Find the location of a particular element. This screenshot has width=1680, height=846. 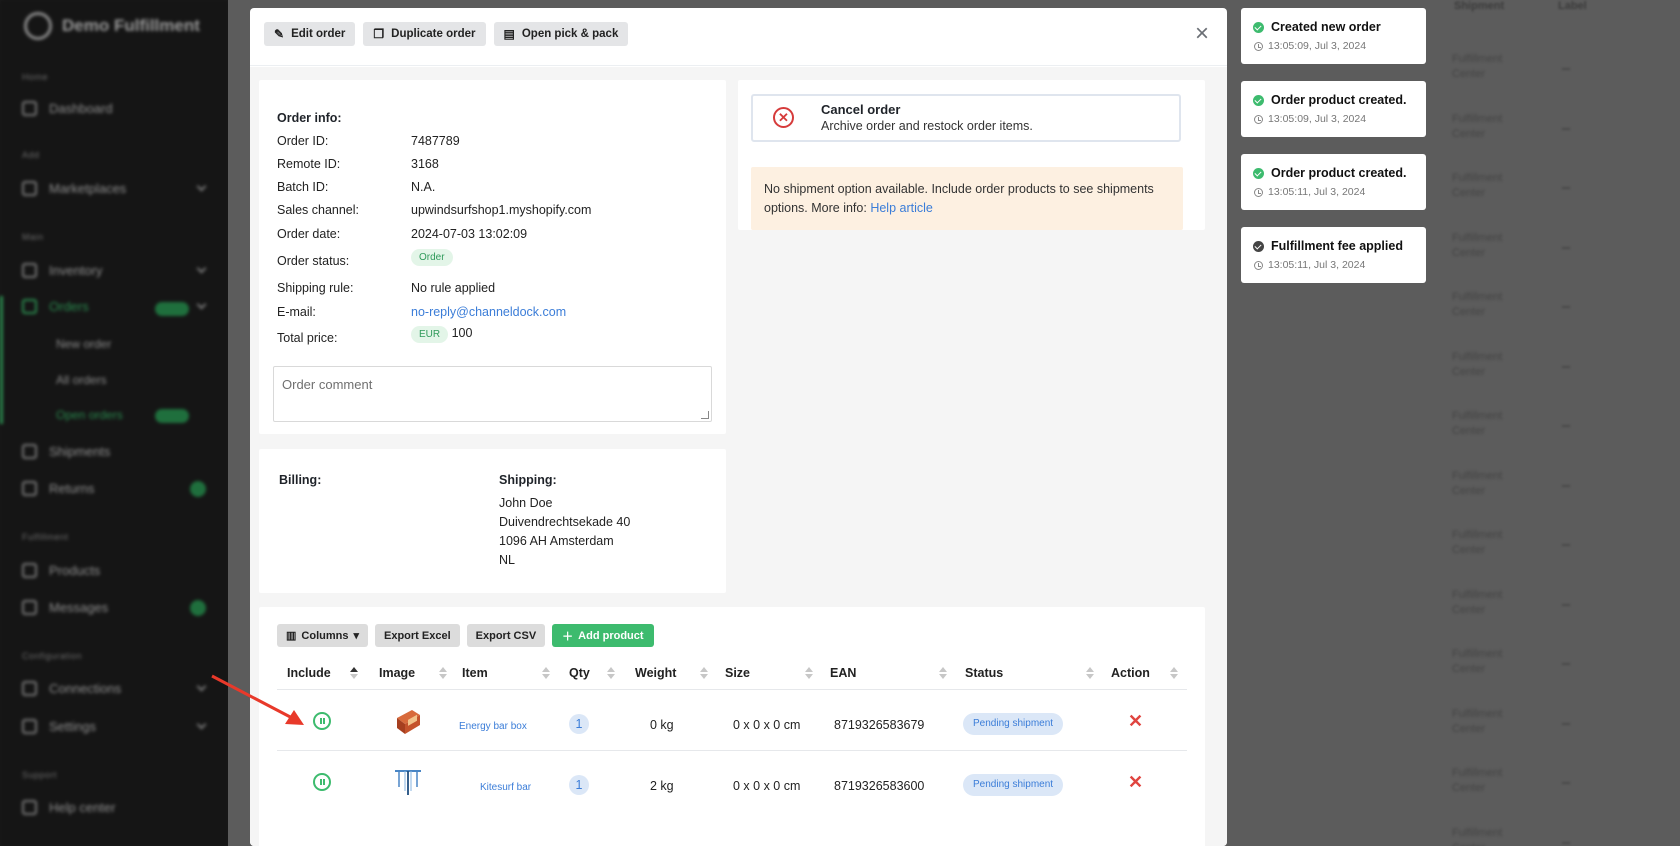

check-circle-icon is located at coordinates (1258, 173).